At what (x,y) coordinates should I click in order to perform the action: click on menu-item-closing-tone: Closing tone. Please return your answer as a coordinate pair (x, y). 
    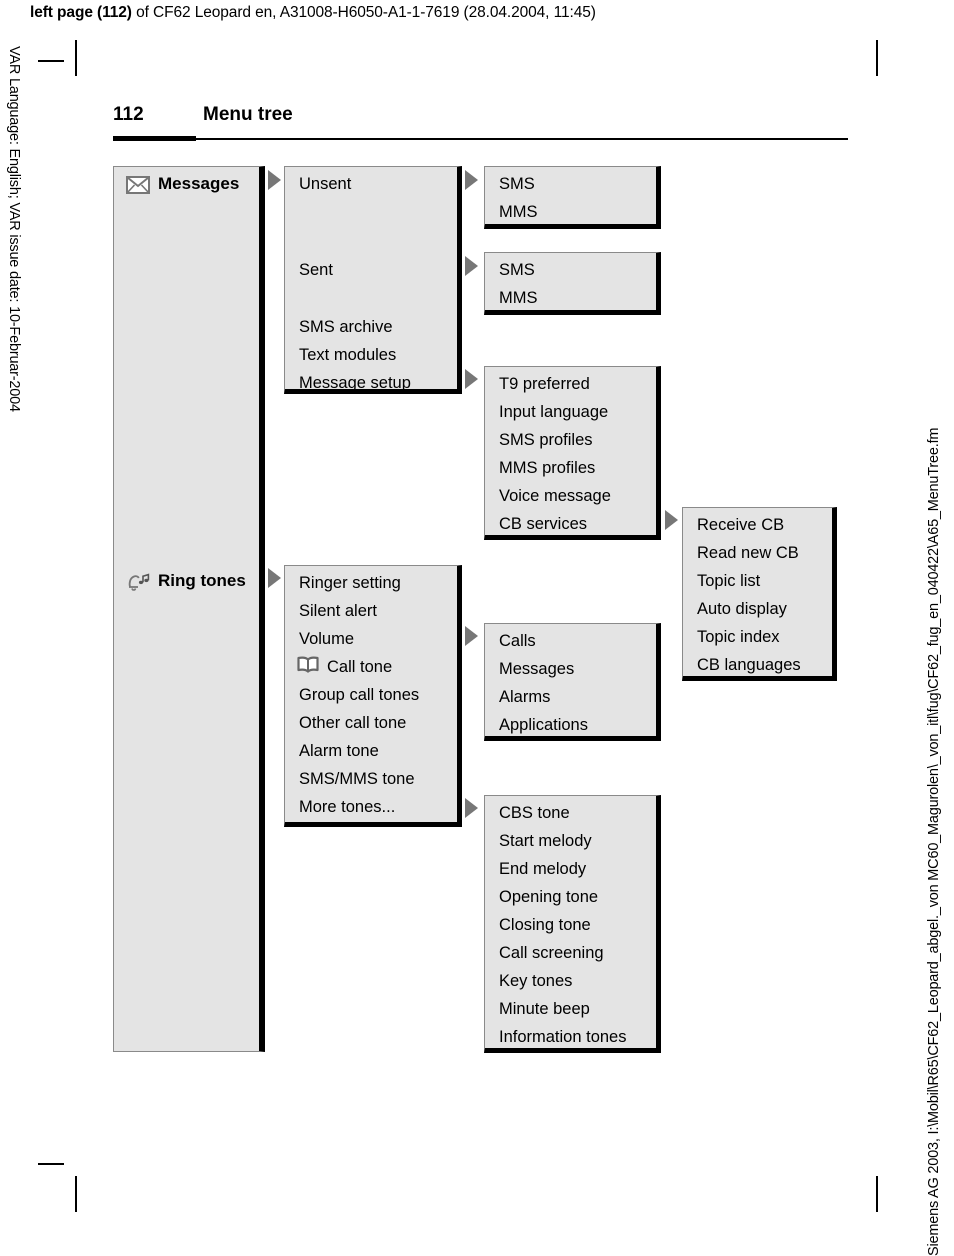
    Looking at the image, I should click on (545, 925).